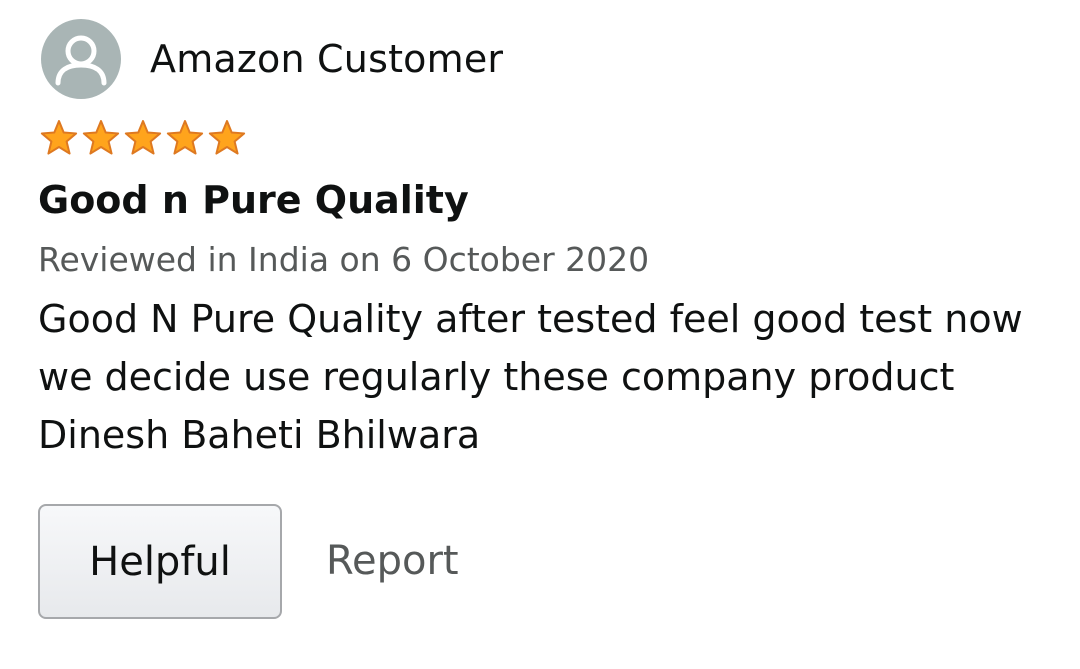  Describe the element at coordinates (327, 59) in the screenshot. I see `author-name: Amazon Customer` at that location.